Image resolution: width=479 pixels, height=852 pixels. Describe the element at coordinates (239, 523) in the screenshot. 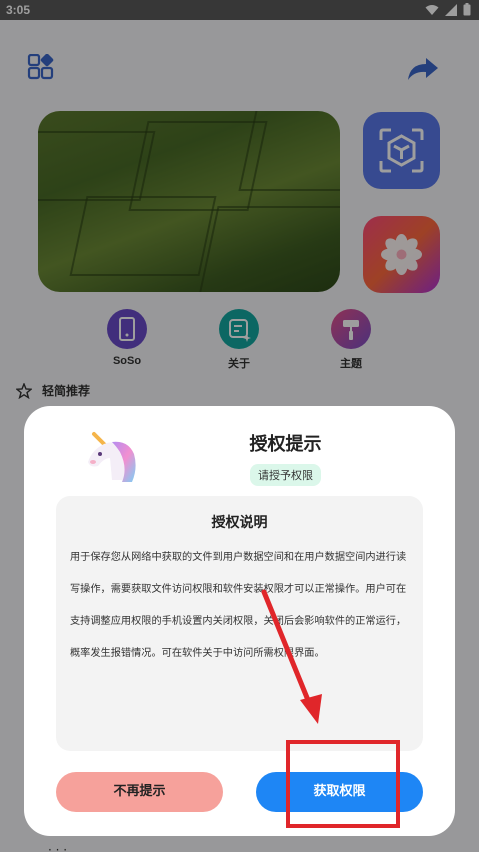

I see `card-title: 授权说明` at that location.